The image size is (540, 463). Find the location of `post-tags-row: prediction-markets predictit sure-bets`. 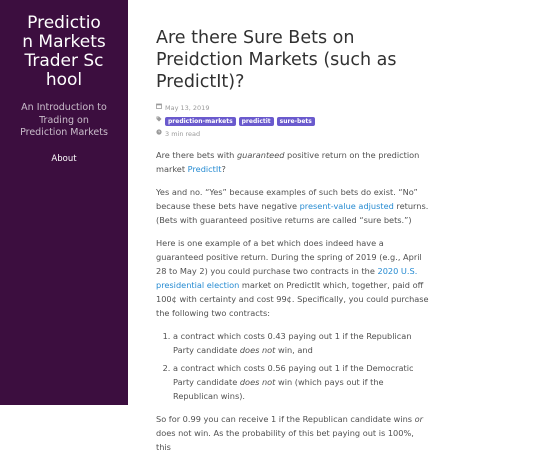

post-tags-row: prediction-markets predictit sure-bets is located at coordinates (293, 121).